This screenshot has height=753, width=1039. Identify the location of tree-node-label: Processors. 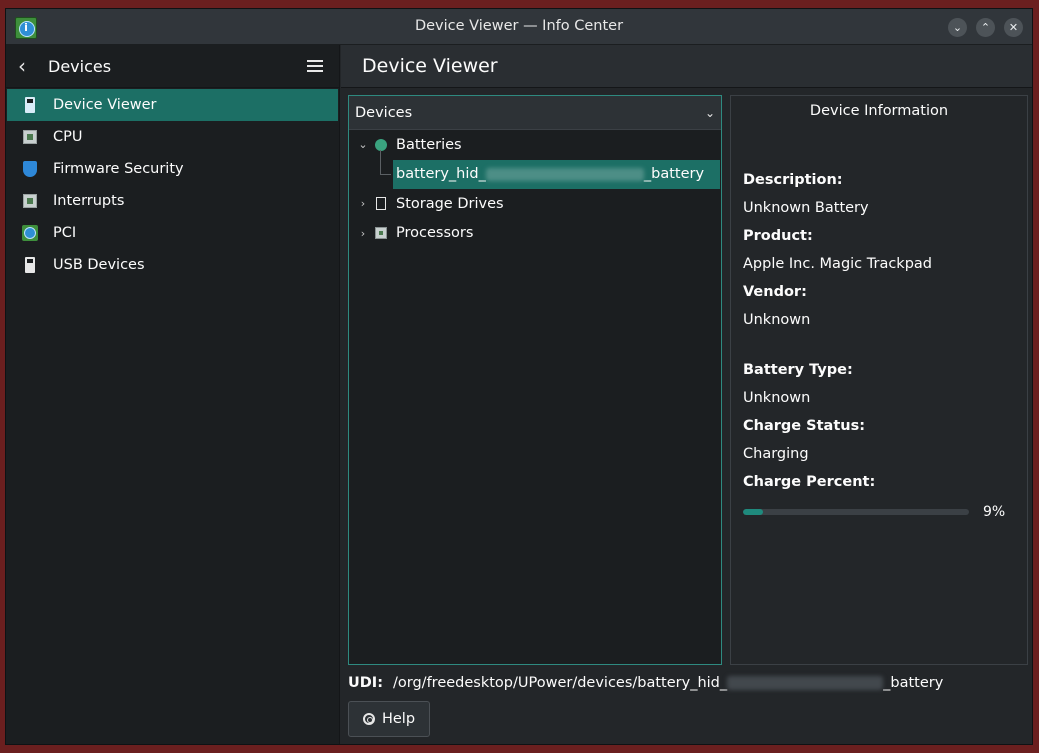
(435, 233).